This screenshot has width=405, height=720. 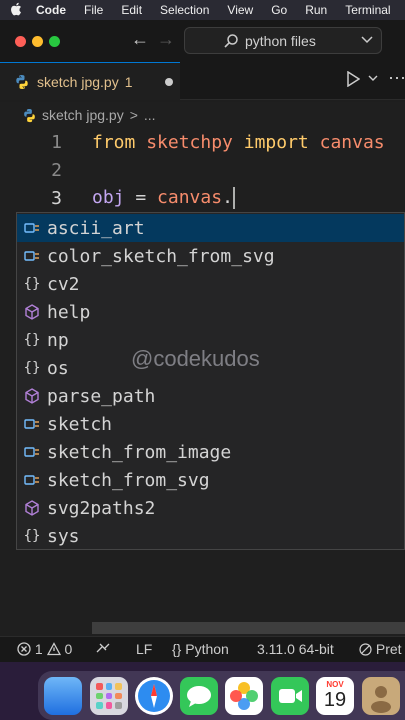 I want to click on suggestion-label: sketch_from_image, so click(x=139, y=452).